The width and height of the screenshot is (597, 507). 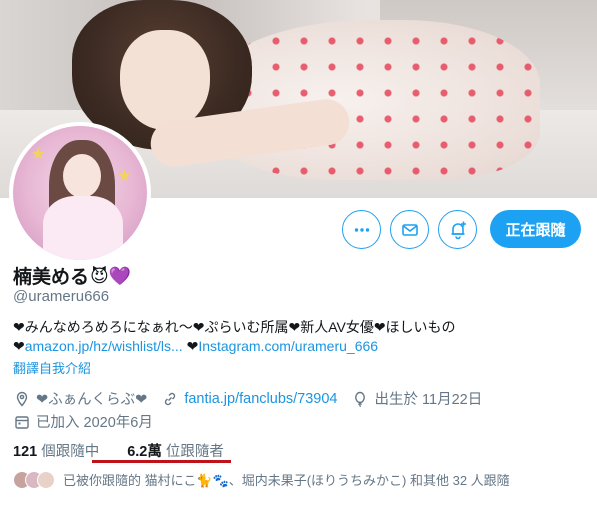 What do you see at coordinates (22, 422) in the screenshot?
I see `calendar-icon` at bounding box center [22, 422].